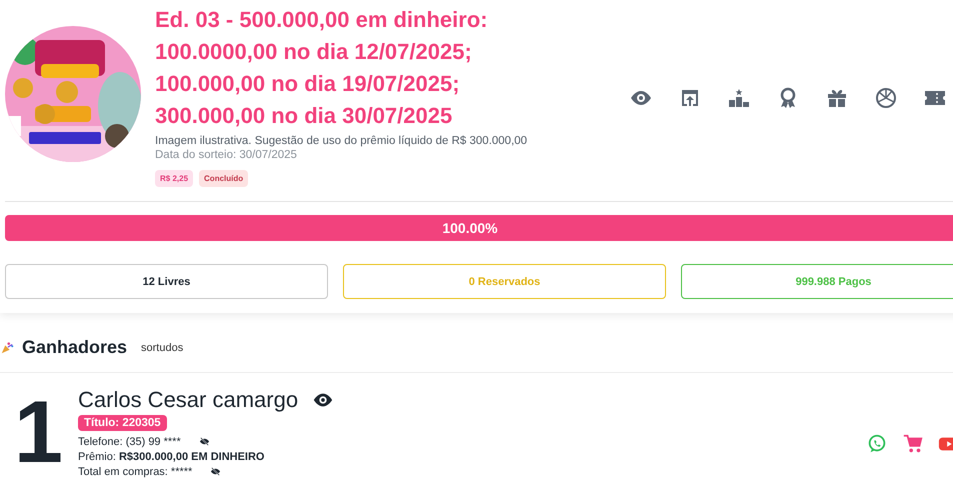 This screenshot has width=953, height=492. I want to click on confetti-icon, so click(7, 347).